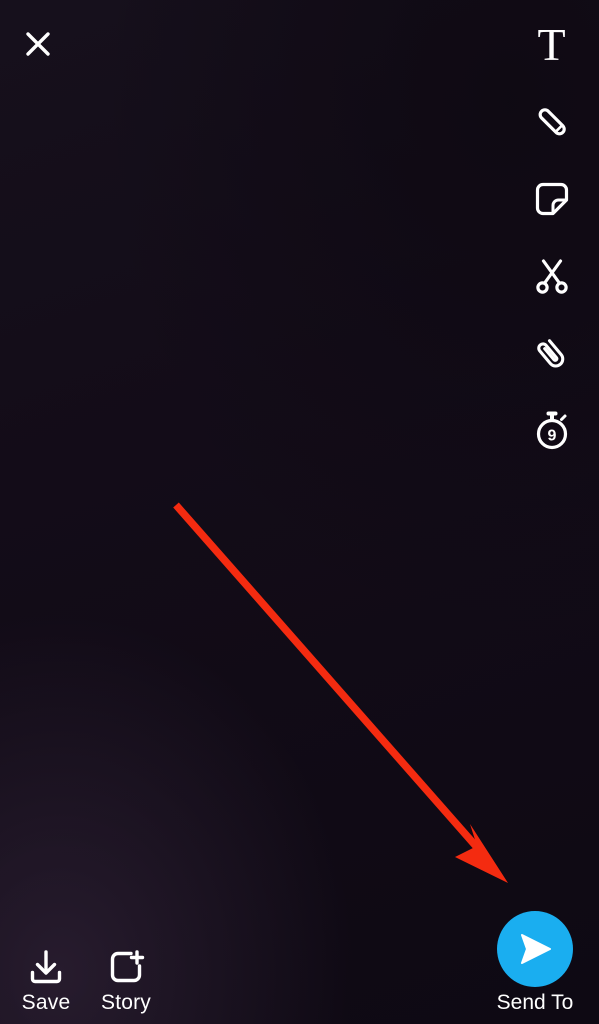 The width and height of the screenshot is (599, 1024). I want to click on save-icon-wrap, so click(46, 967).